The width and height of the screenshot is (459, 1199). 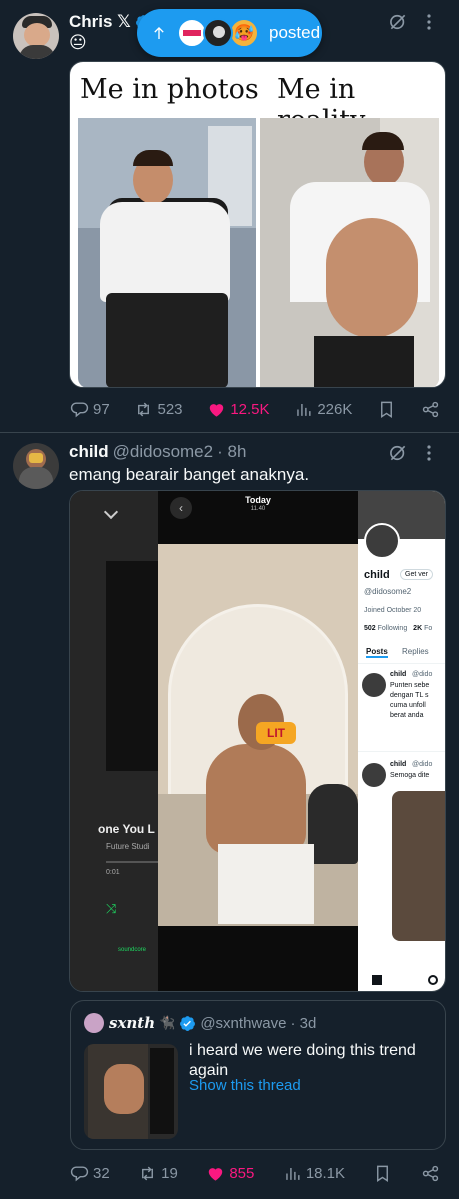 What do you see at coordinates (245, 1085) in the screenshot?
I see `show-thread-link: Show this thread` at bounding box center [245, 1085].